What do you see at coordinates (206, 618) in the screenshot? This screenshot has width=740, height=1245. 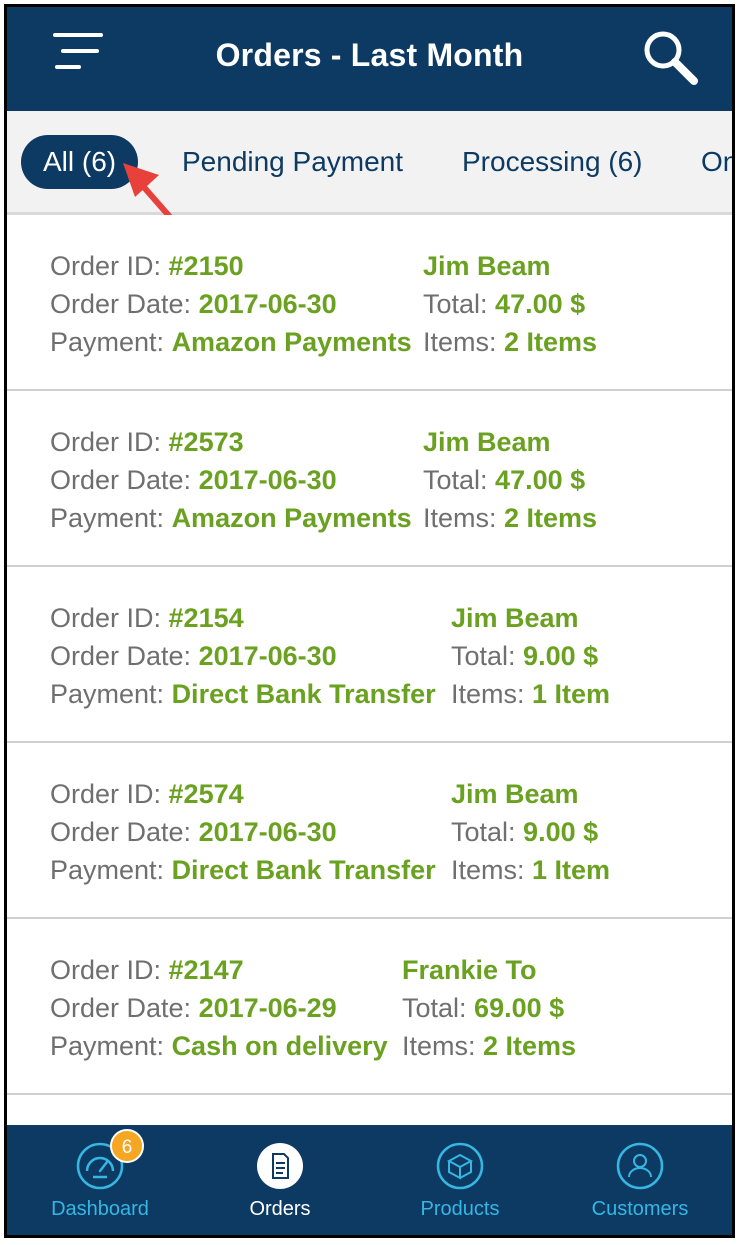 I see `order-id: #2154` at bounding box center [206, 618].